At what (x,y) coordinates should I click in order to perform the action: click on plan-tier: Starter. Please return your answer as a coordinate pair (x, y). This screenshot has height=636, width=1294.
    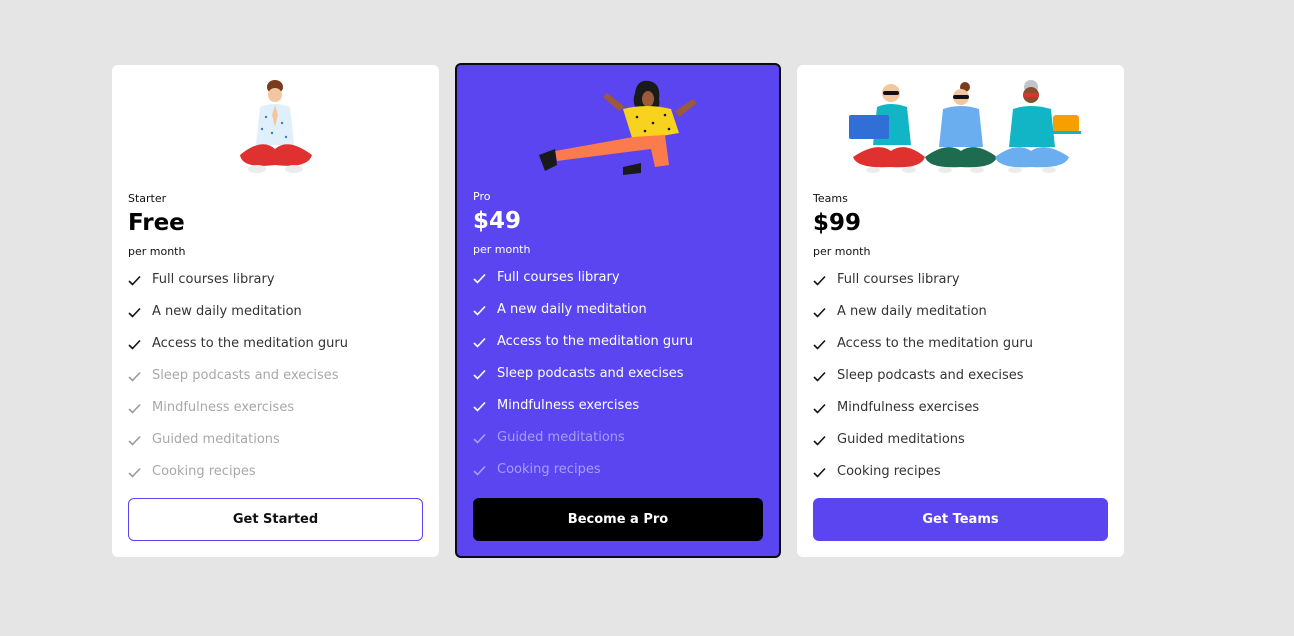
    Looking at the image, I should click on (147, 198).